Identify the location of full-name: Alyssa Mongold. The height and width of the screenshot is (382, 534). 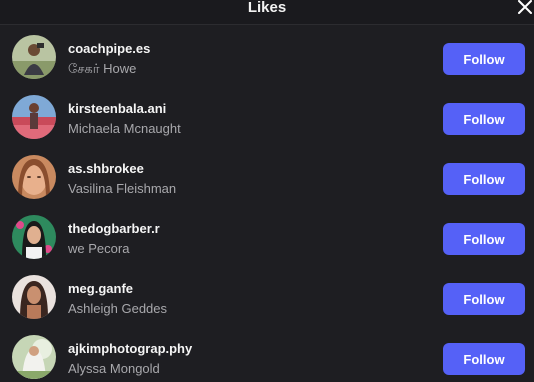
(114, 368).